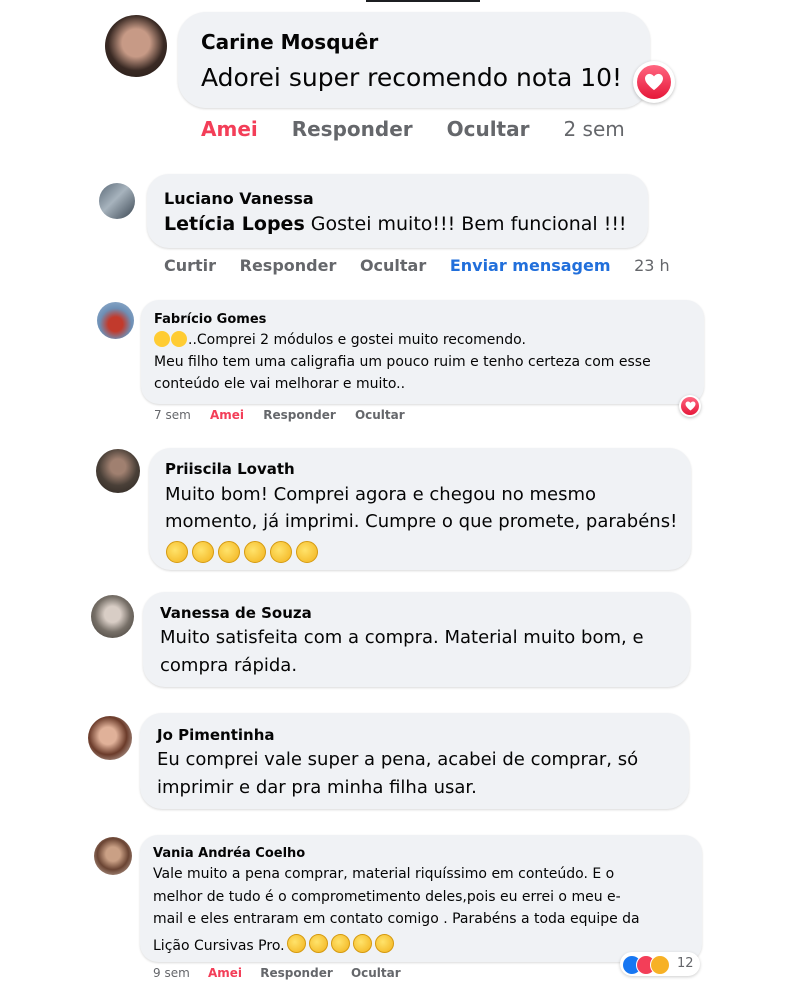 The width and height of the screenshot is (810, 991). Describe the element at coordinates (234, 224) in the screenshot. I see `mention-link: Letícia Lopes` at that location.